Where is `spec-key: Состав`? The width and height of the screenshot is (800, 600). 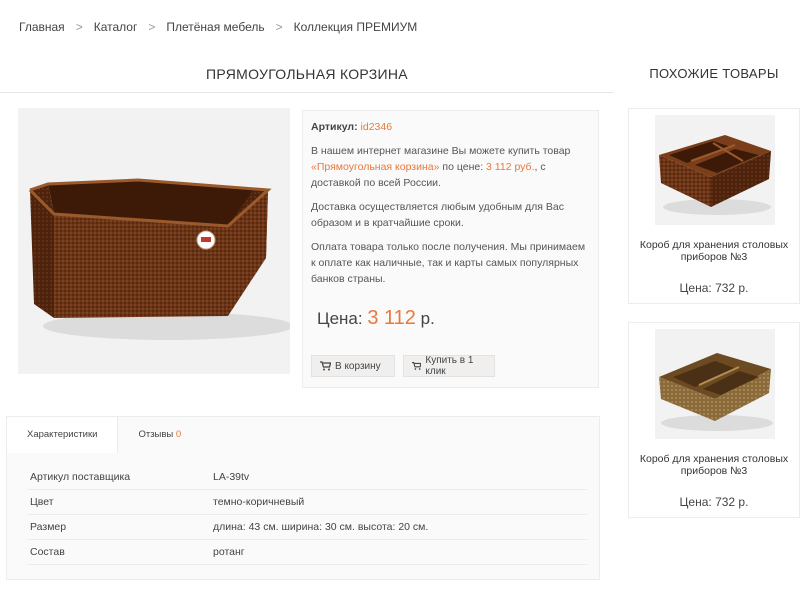 spec-key: Состав is located at coordinates (118, 552).